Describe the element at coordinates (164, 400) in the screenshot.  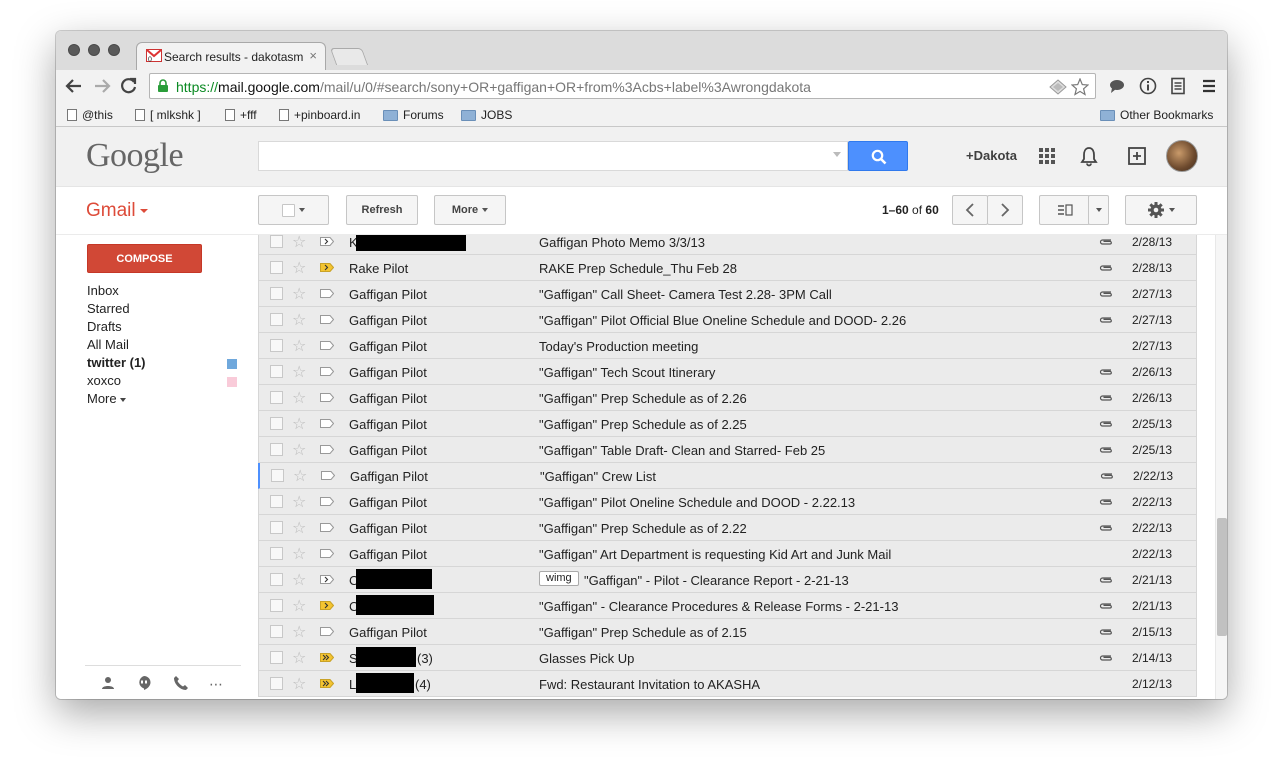
I see `sidebar-more: More` at that location.